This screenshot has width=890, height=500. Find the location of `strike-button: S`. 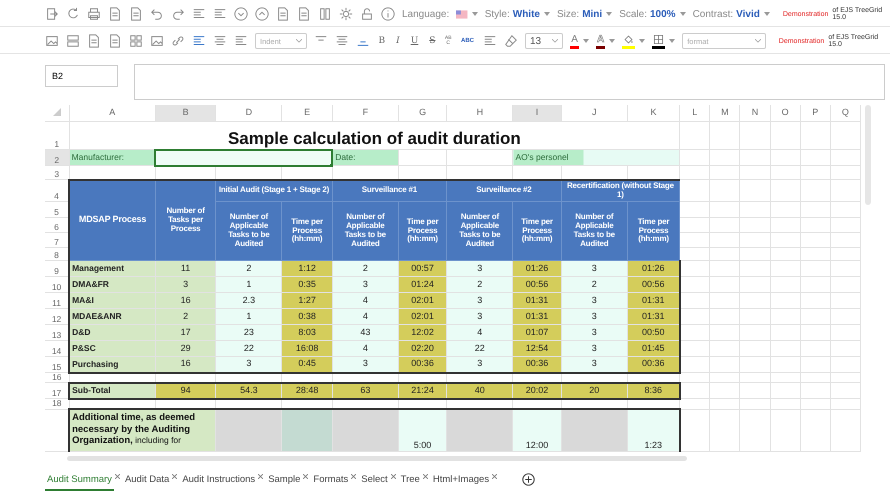

strike-button: S is located at coordinates (432, 41).